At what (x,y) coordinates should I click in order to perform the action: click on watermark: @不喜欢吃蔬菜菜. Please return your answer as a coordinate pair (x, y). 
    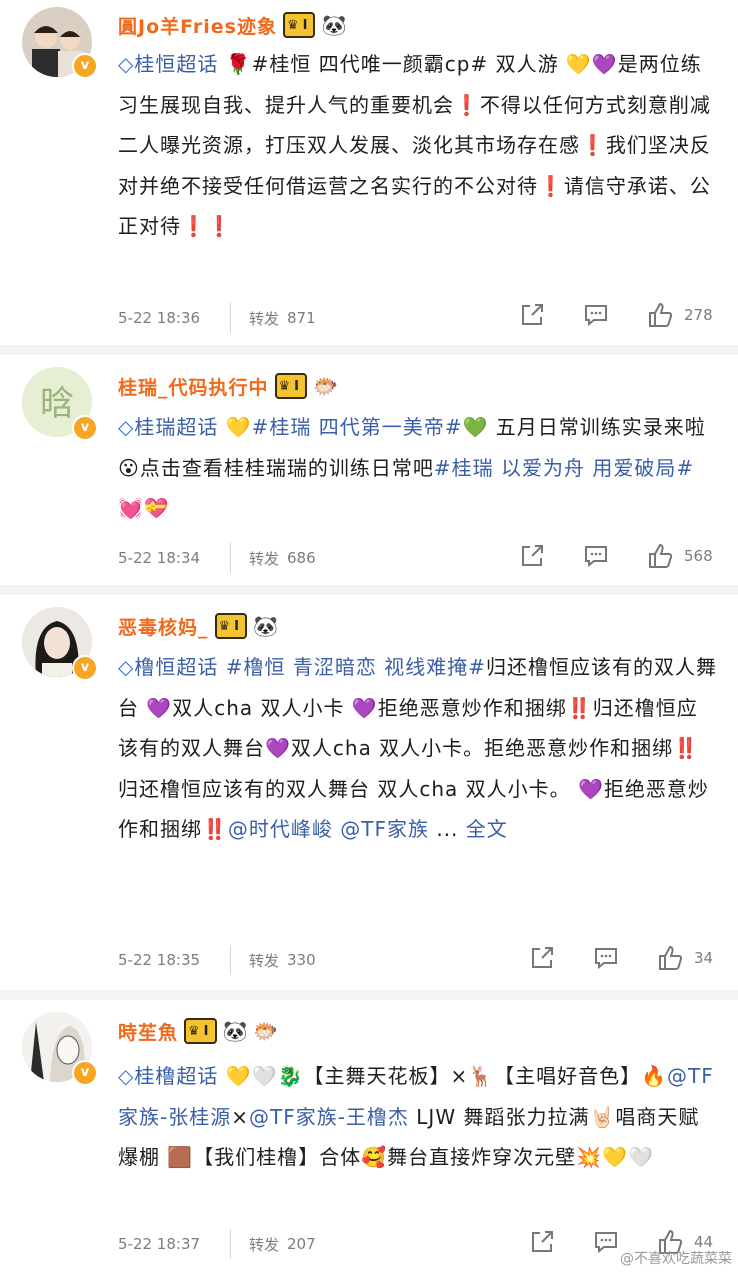
    Looking at the image, I should click on (676, 1259).